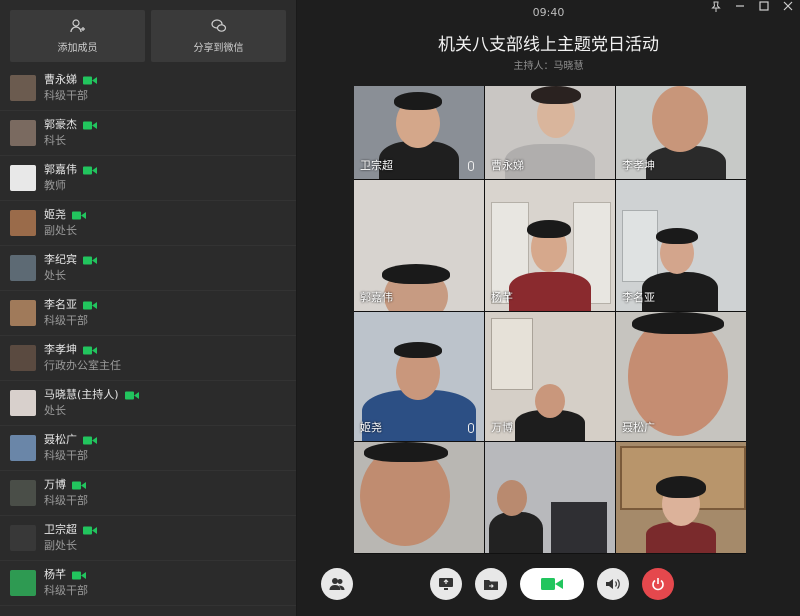  What do you see at coordinates (60, 124) in the screenshot?
I see `member-name: 郭豪杰` at bounding box center [60, 124].